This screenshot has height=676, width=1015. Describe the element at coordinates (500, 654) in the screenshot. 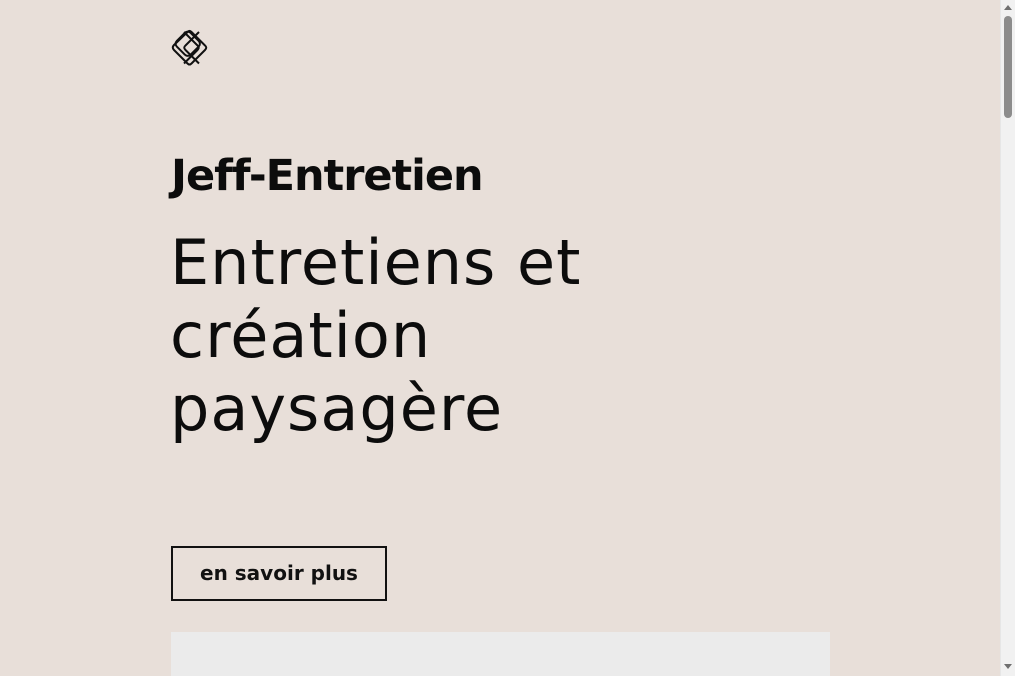

I see `media-panel` at that location.